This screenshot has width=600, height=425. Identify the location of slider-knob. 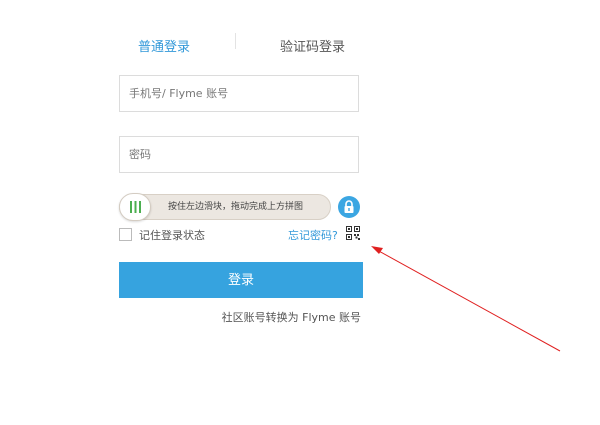
(135, 207).